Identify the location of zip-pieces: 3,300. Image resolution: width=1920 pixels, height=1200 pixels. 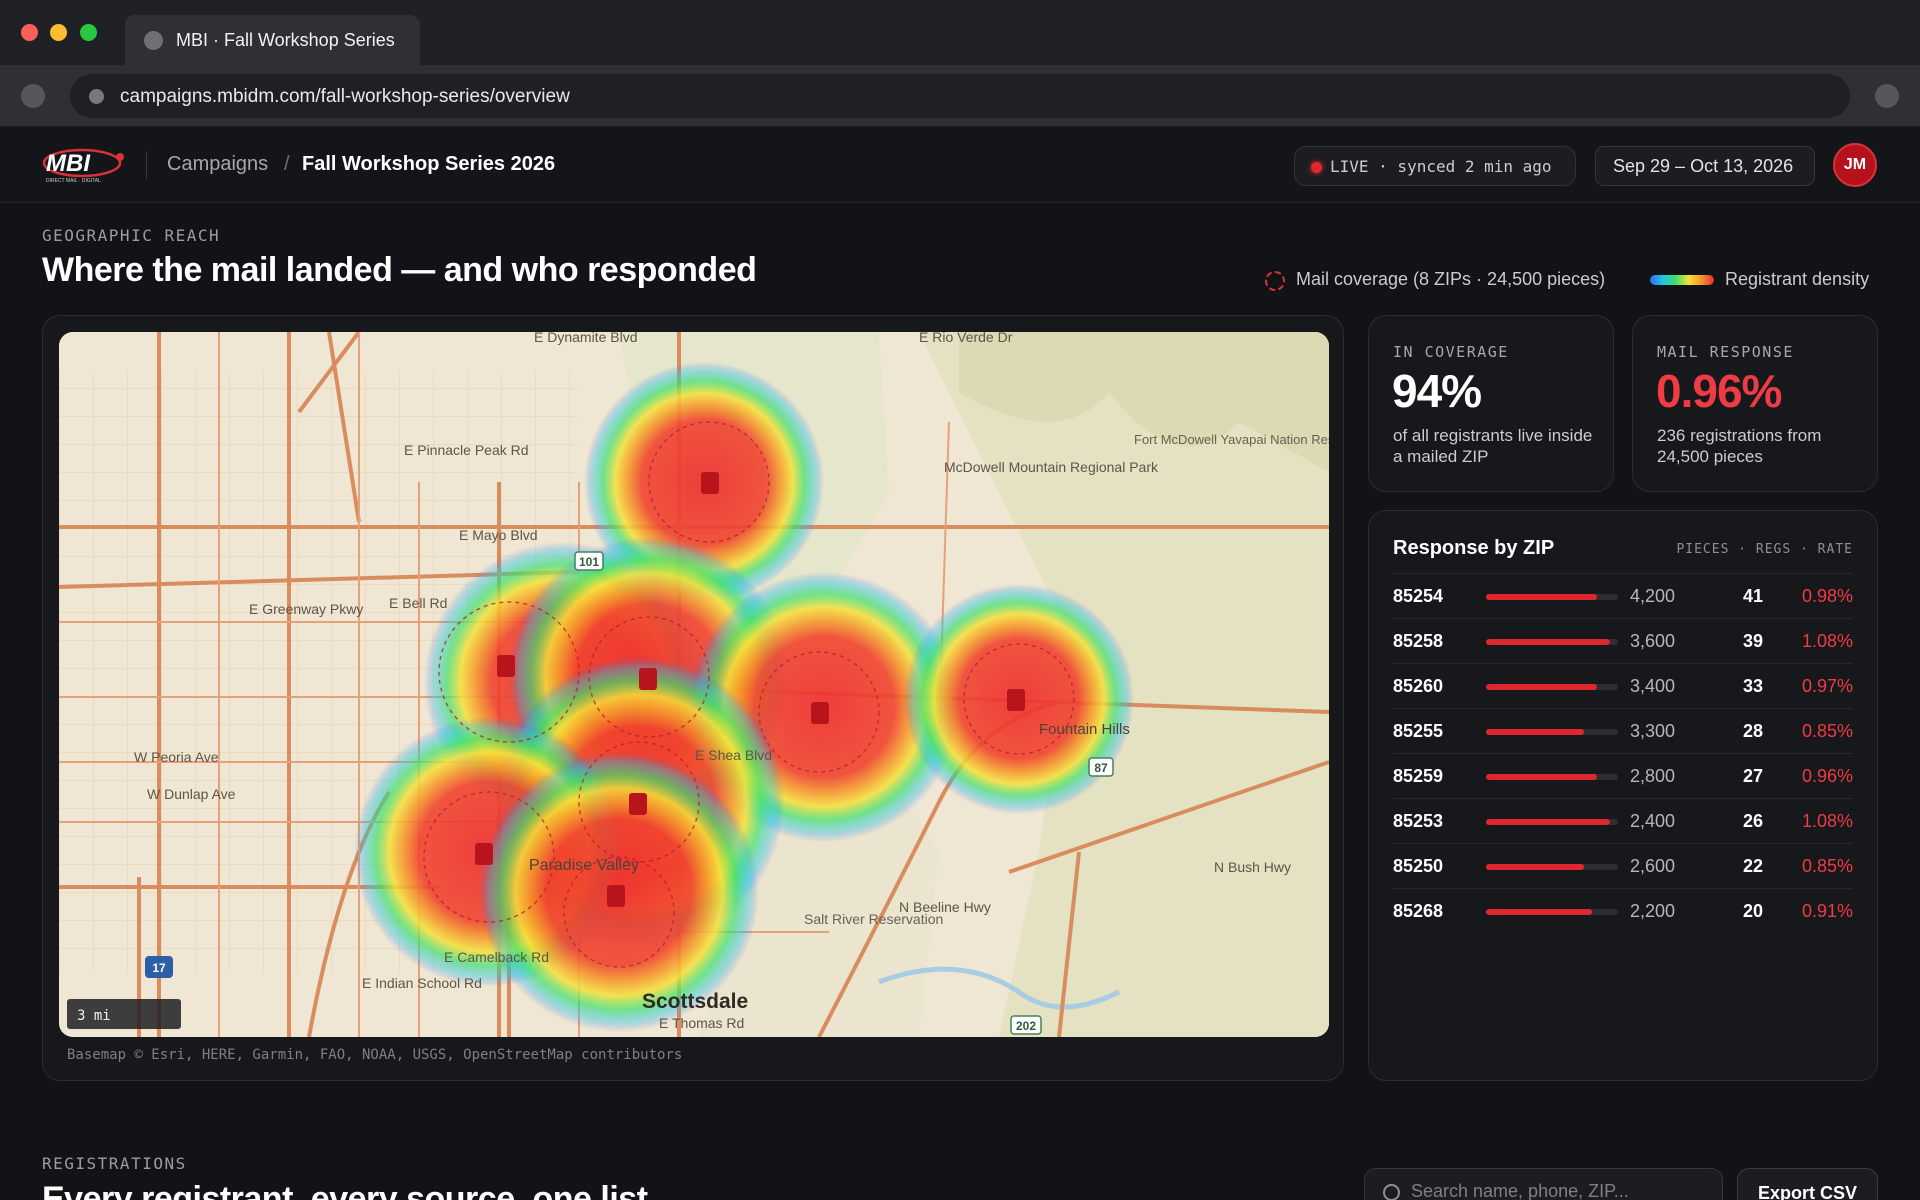
(1652, 731).